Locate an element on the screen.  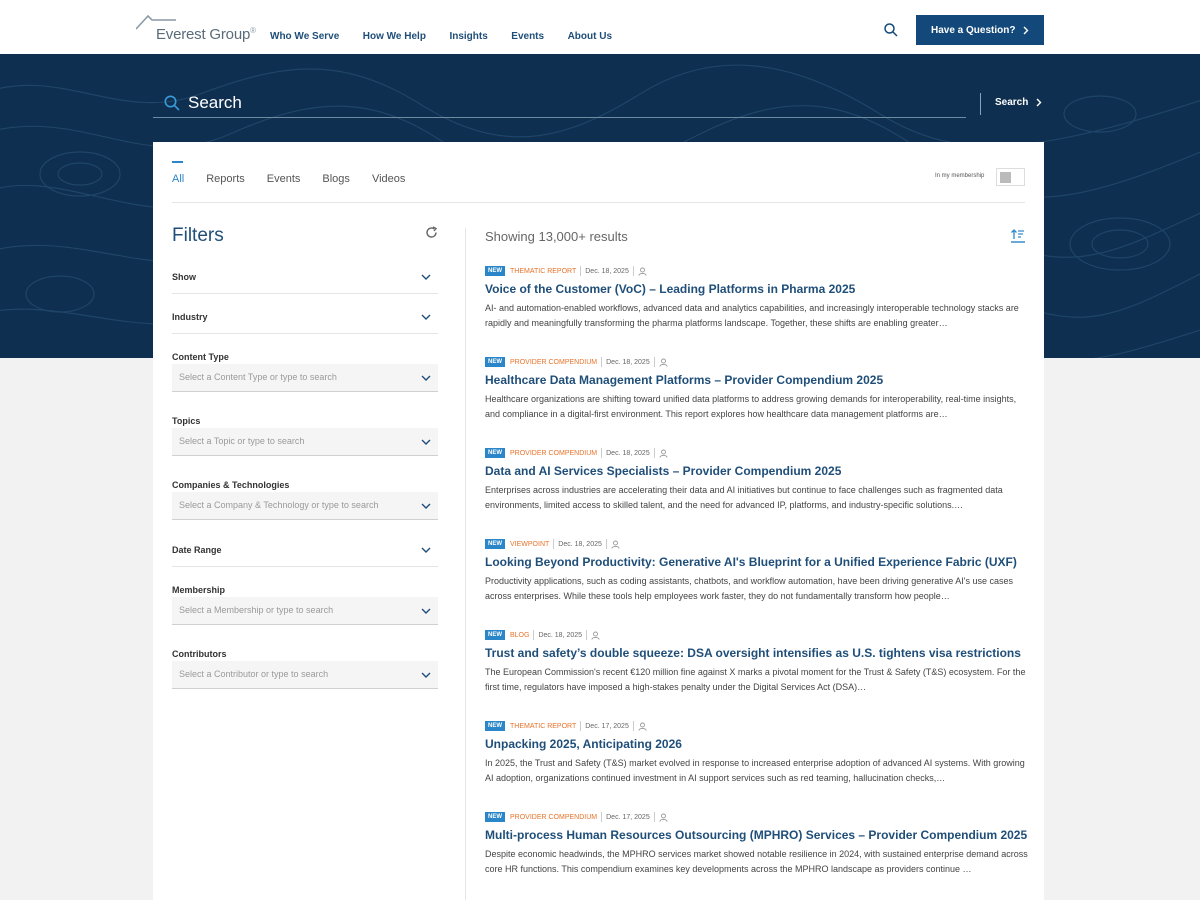
content-tabs: All Reports Events Blogs Videos is located at coordinates (299, 173).